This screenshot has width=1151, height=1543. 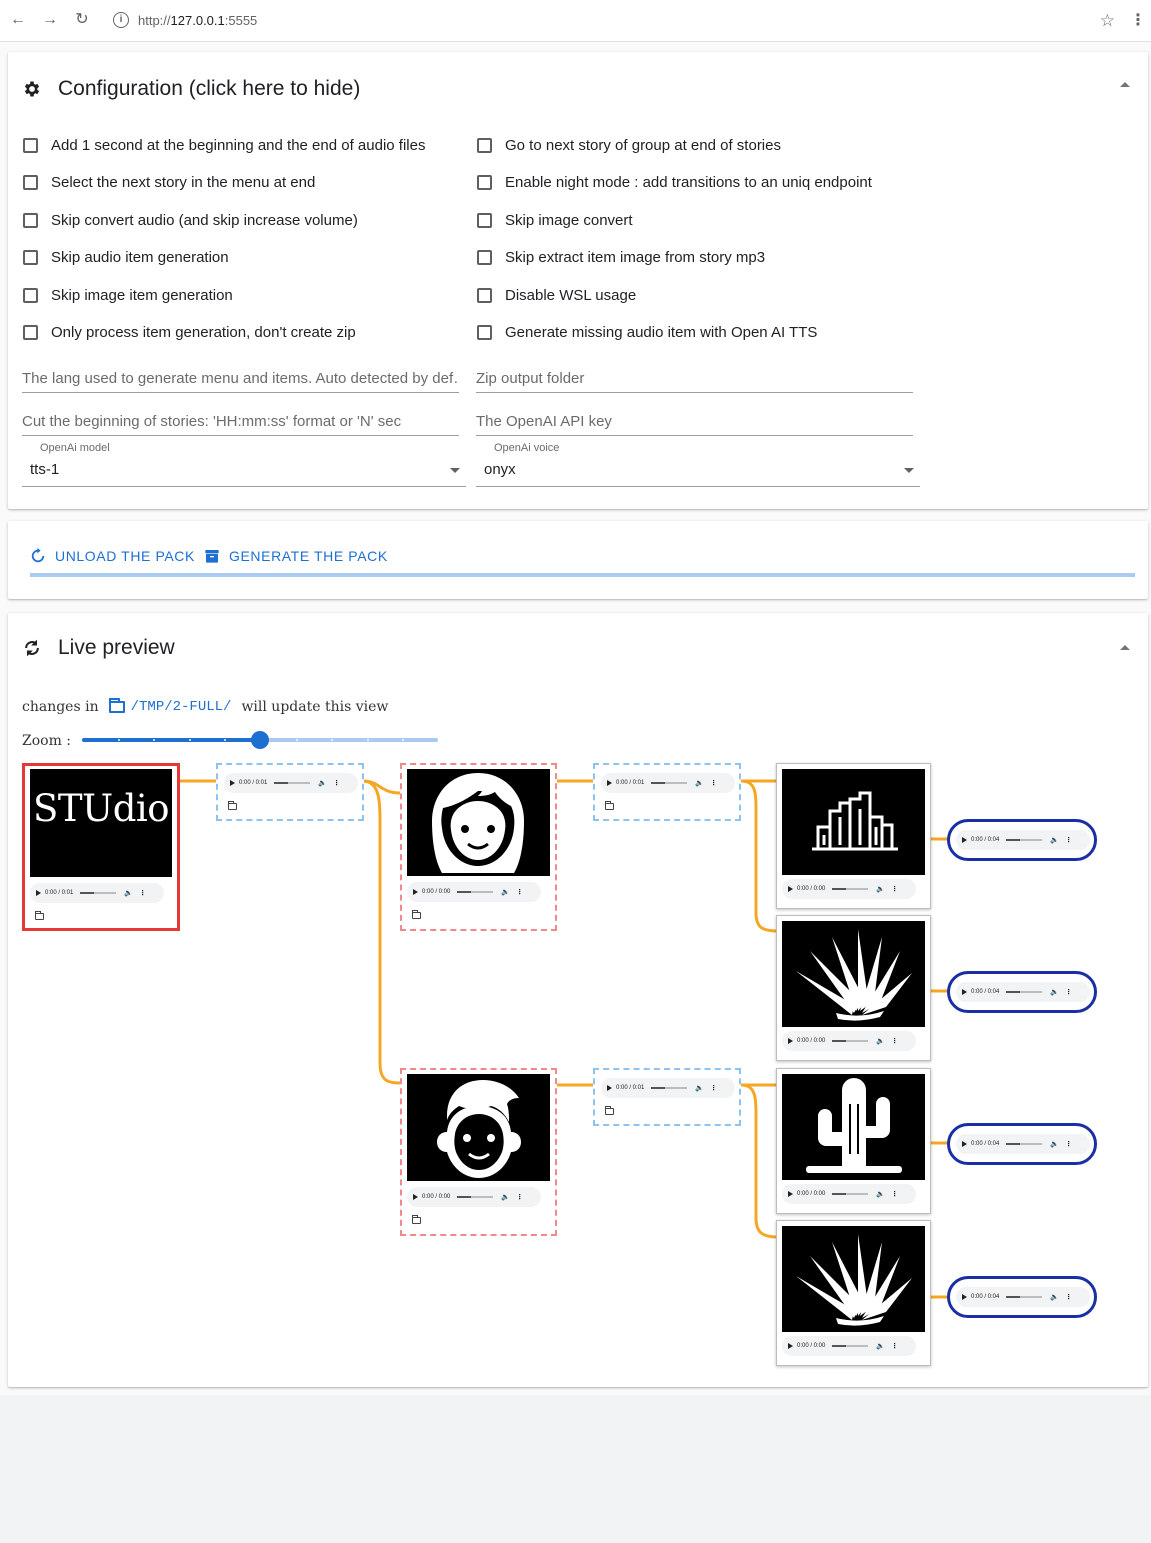 What do you see at coordinates (1125, 84) in the screenshot?
I see `collapse-caret-icon` at bounding box center [1125, 84].